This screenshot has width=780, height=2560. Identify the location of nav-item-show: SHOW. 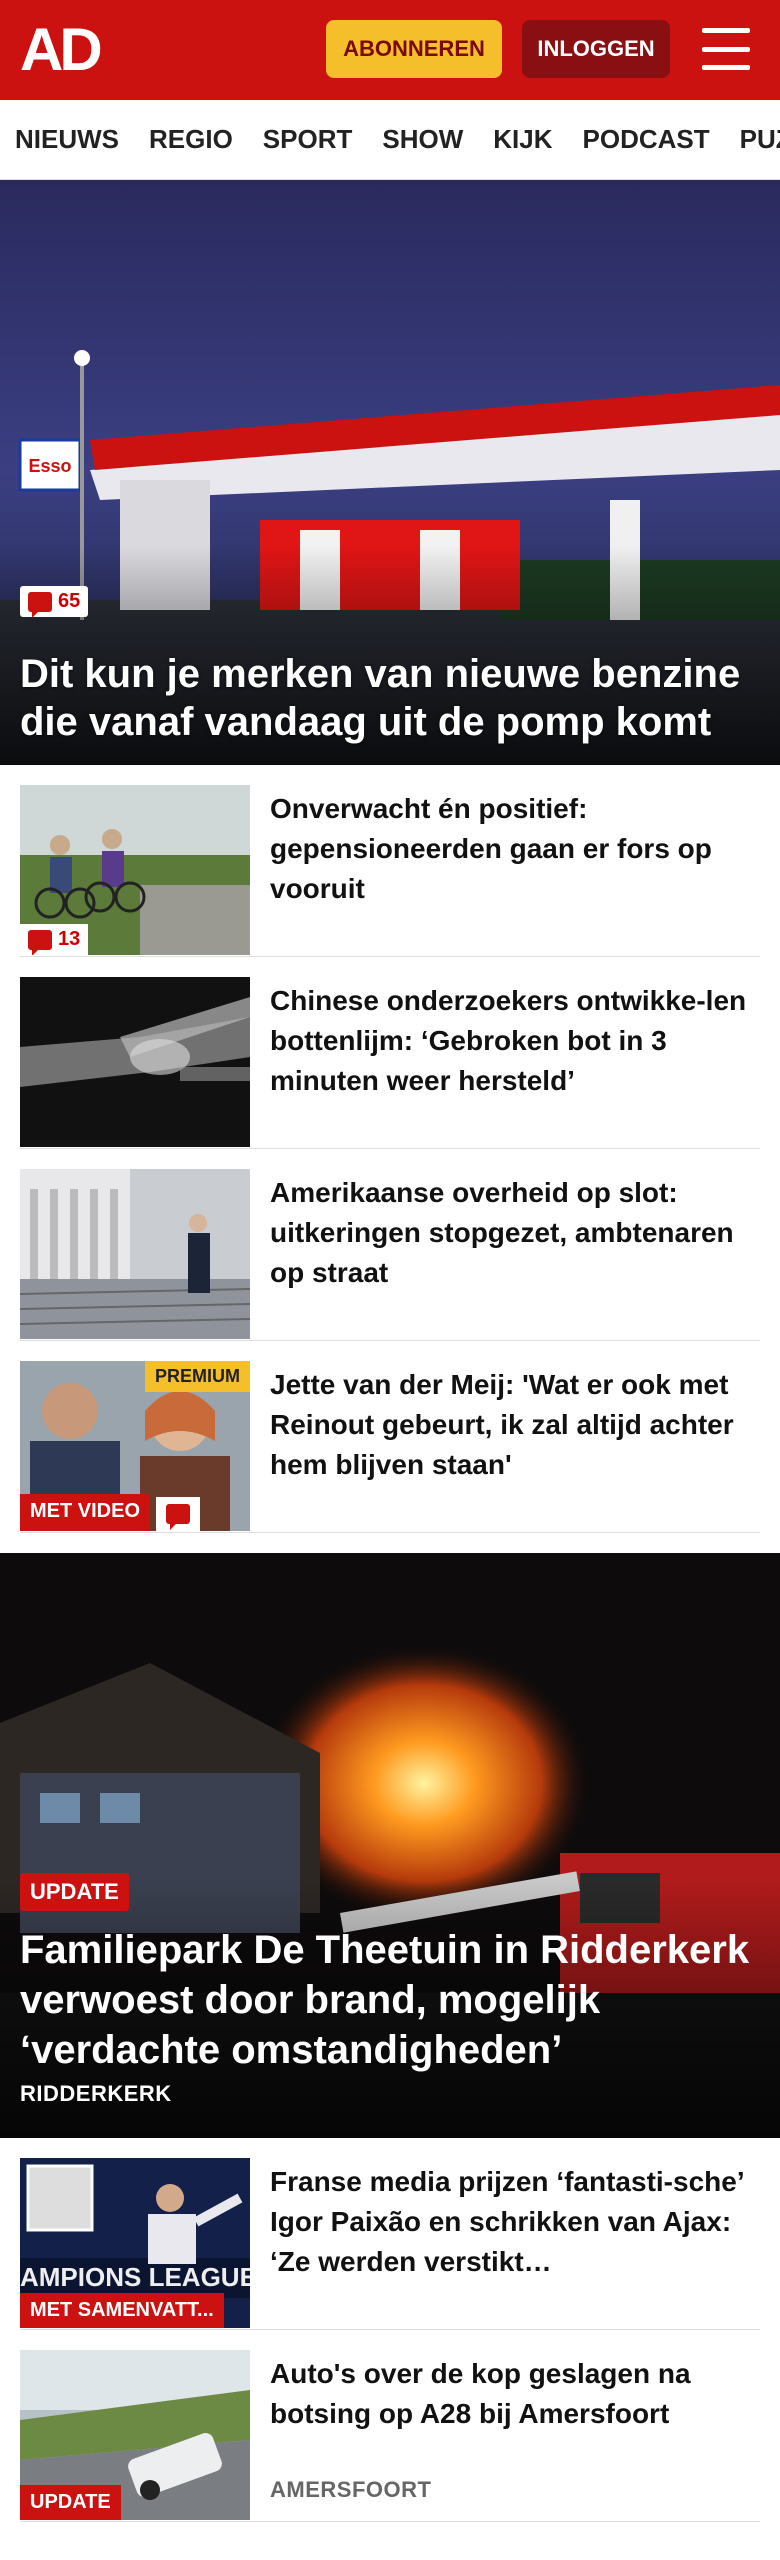
(422, 139).